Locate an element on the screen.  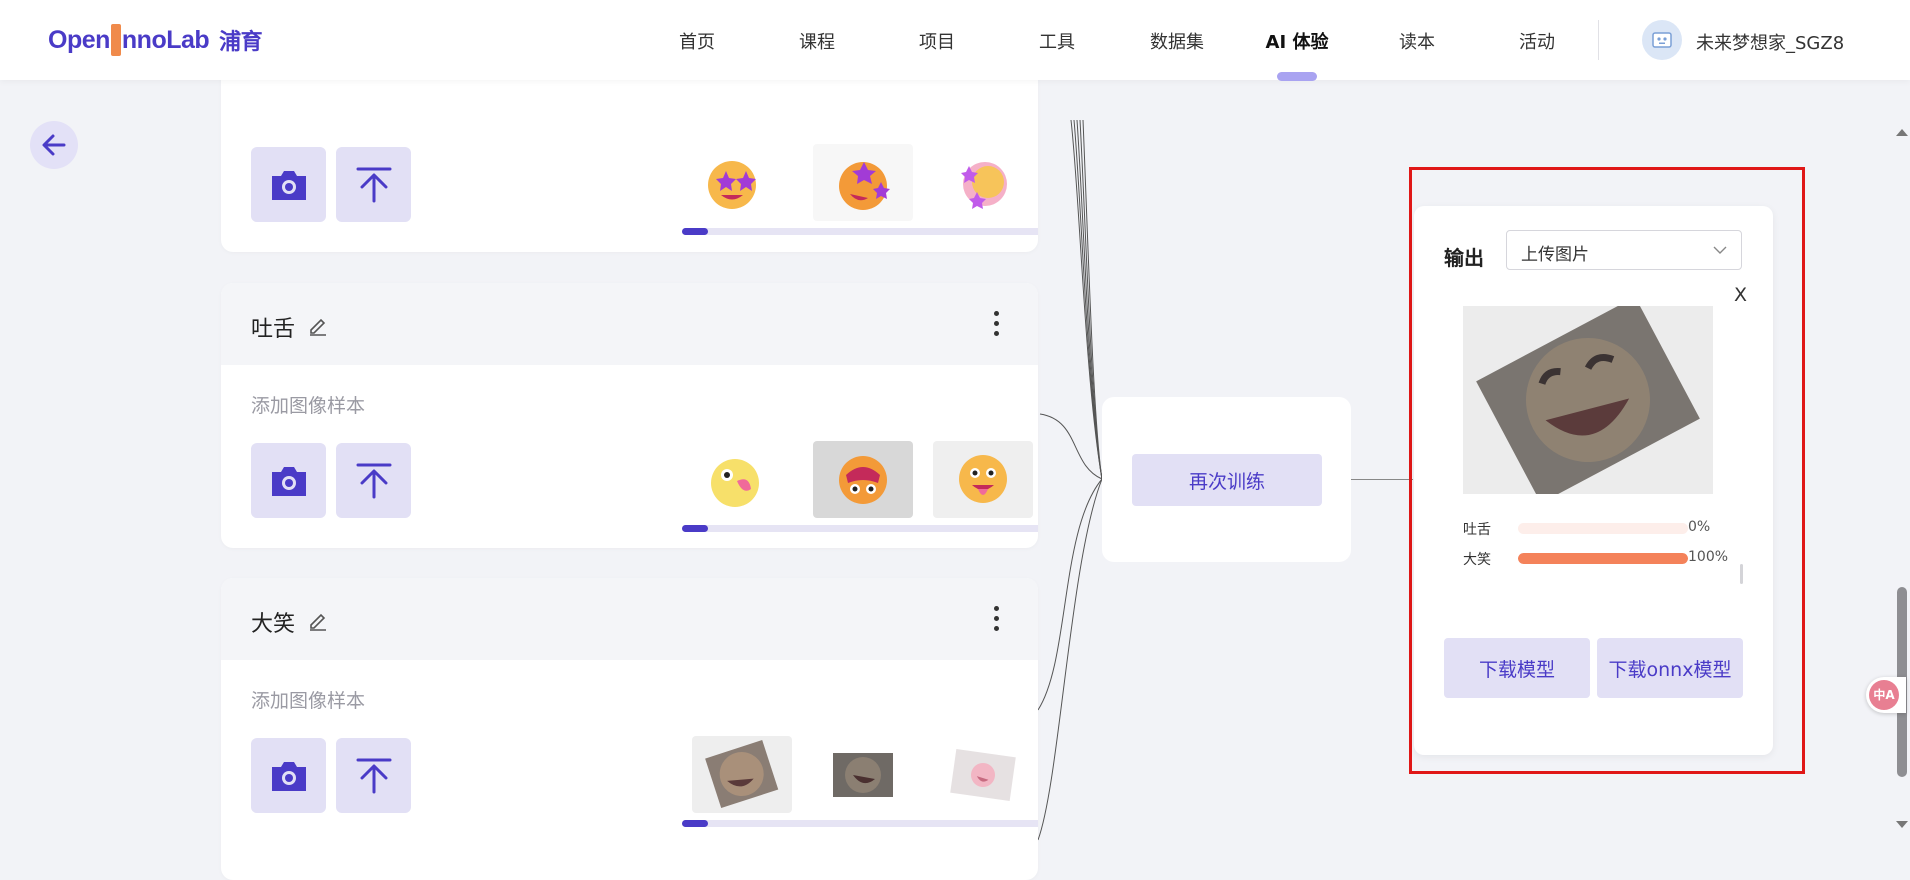
nav-item-datasets: 数据集 is located at coordinates (1177, 41).